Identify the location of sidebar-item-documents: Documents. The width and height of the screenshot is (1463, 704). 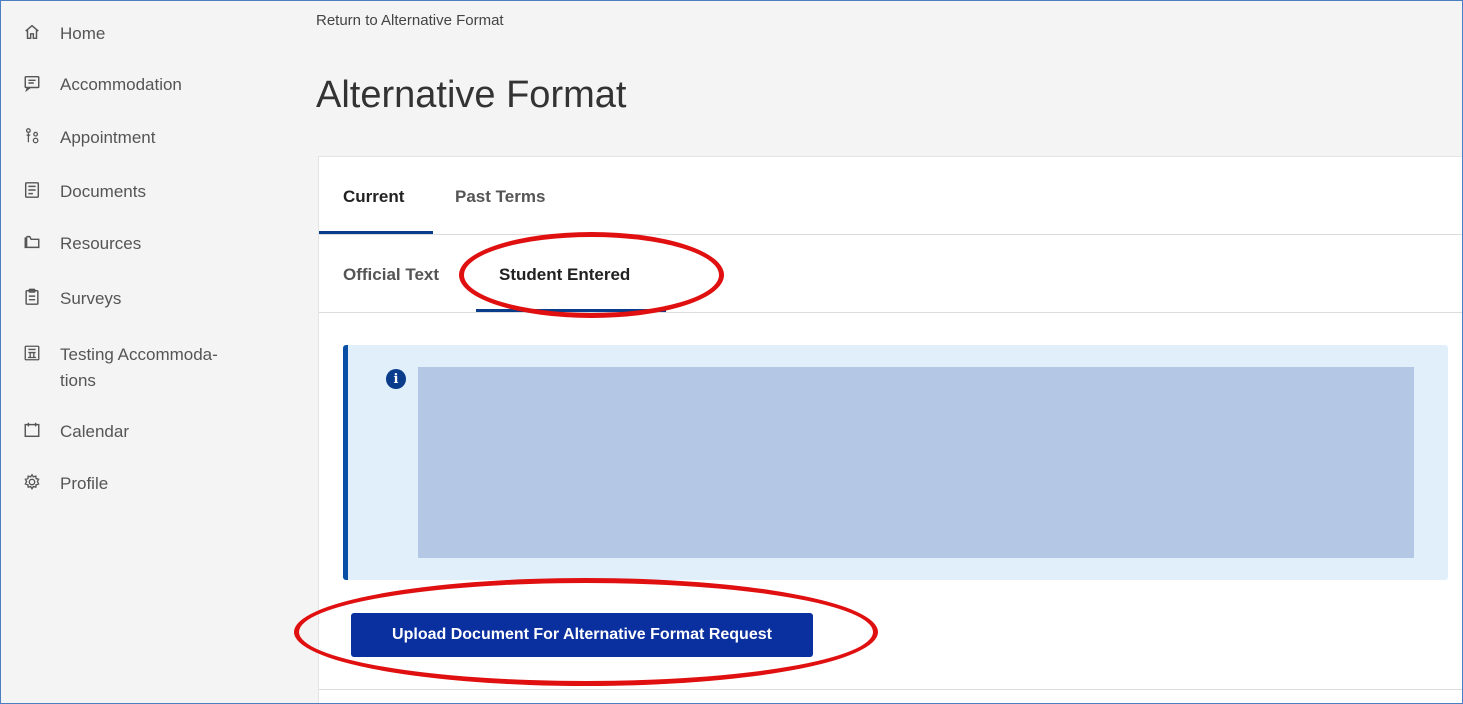
(84, 192).